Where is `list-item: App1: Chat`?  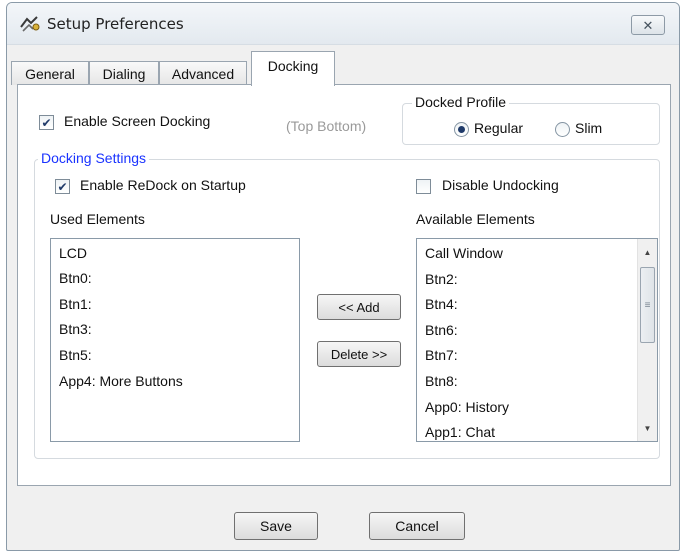
list-item: App1: Chat is located at coordinates (460, 432).